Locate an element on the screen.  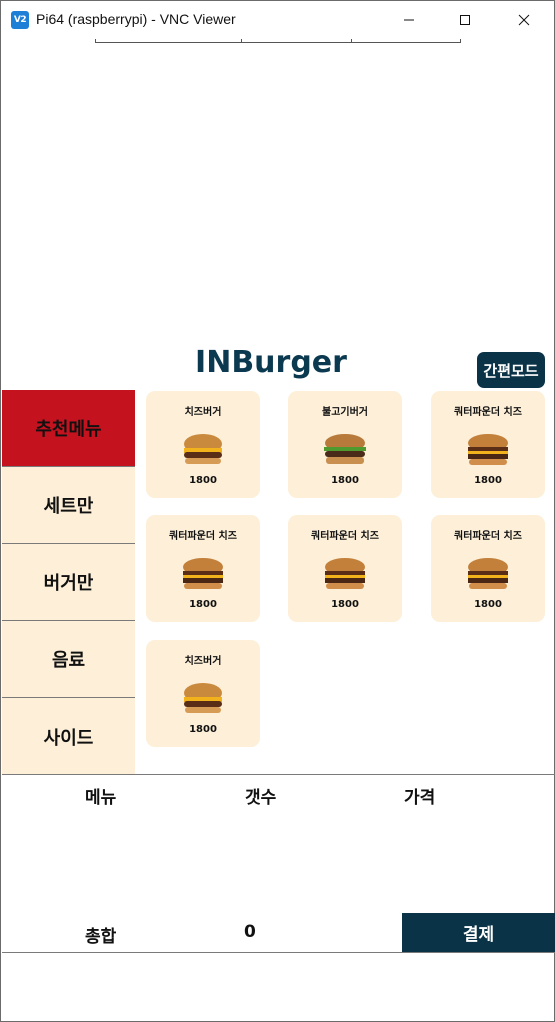
cart-bottom-divider is located at coordinates (278, 952).